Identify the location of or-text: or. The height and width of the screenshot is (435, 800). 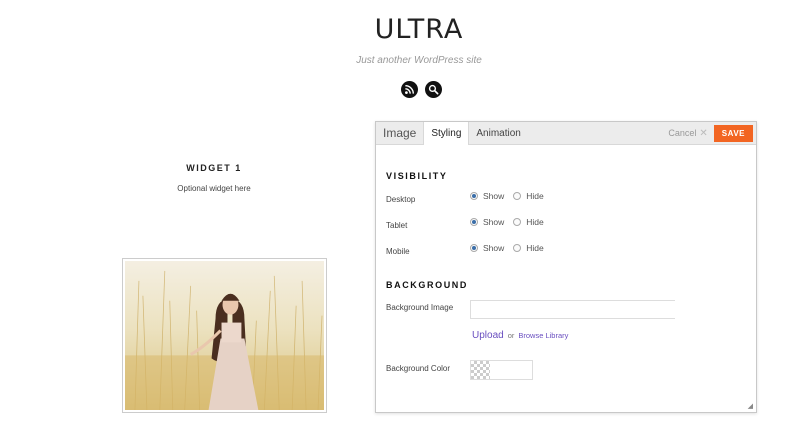
(511, 335).